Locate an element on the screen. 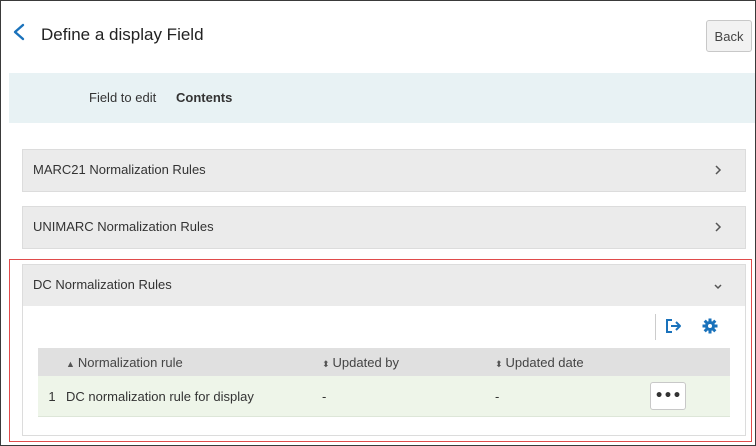  rule-name-cell: DC normalization rule for display is located at coordinates (194, 396).